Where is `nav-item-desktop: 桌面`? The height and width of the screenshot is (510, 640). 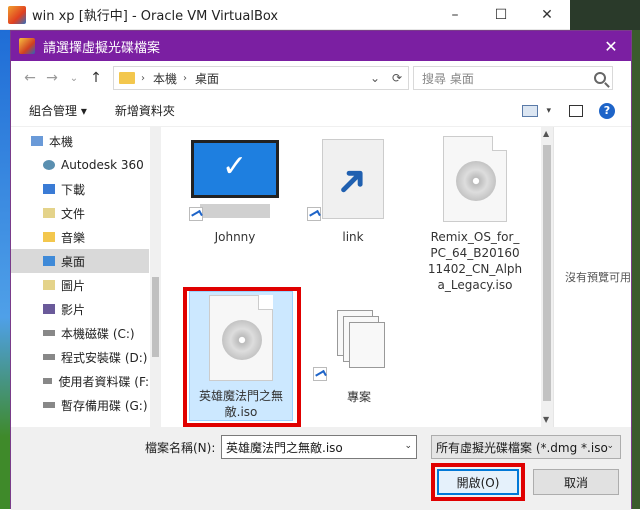
nav-item-desktop: 桌面 is located at coordinates (80, 261).